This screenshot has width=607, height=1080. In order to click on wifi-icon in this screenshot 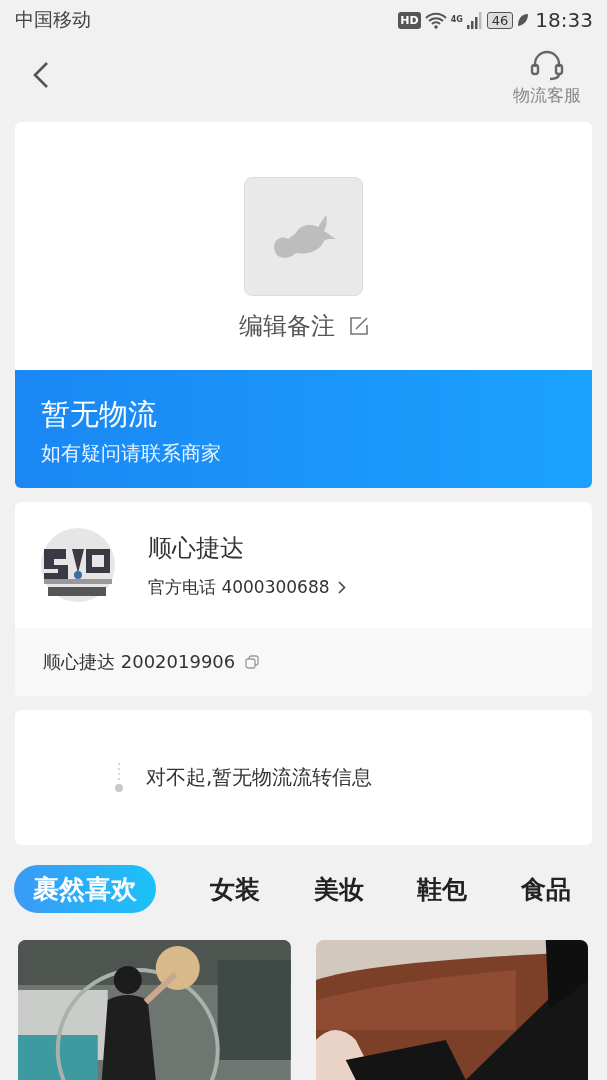, I will do `click(435, 20)`.